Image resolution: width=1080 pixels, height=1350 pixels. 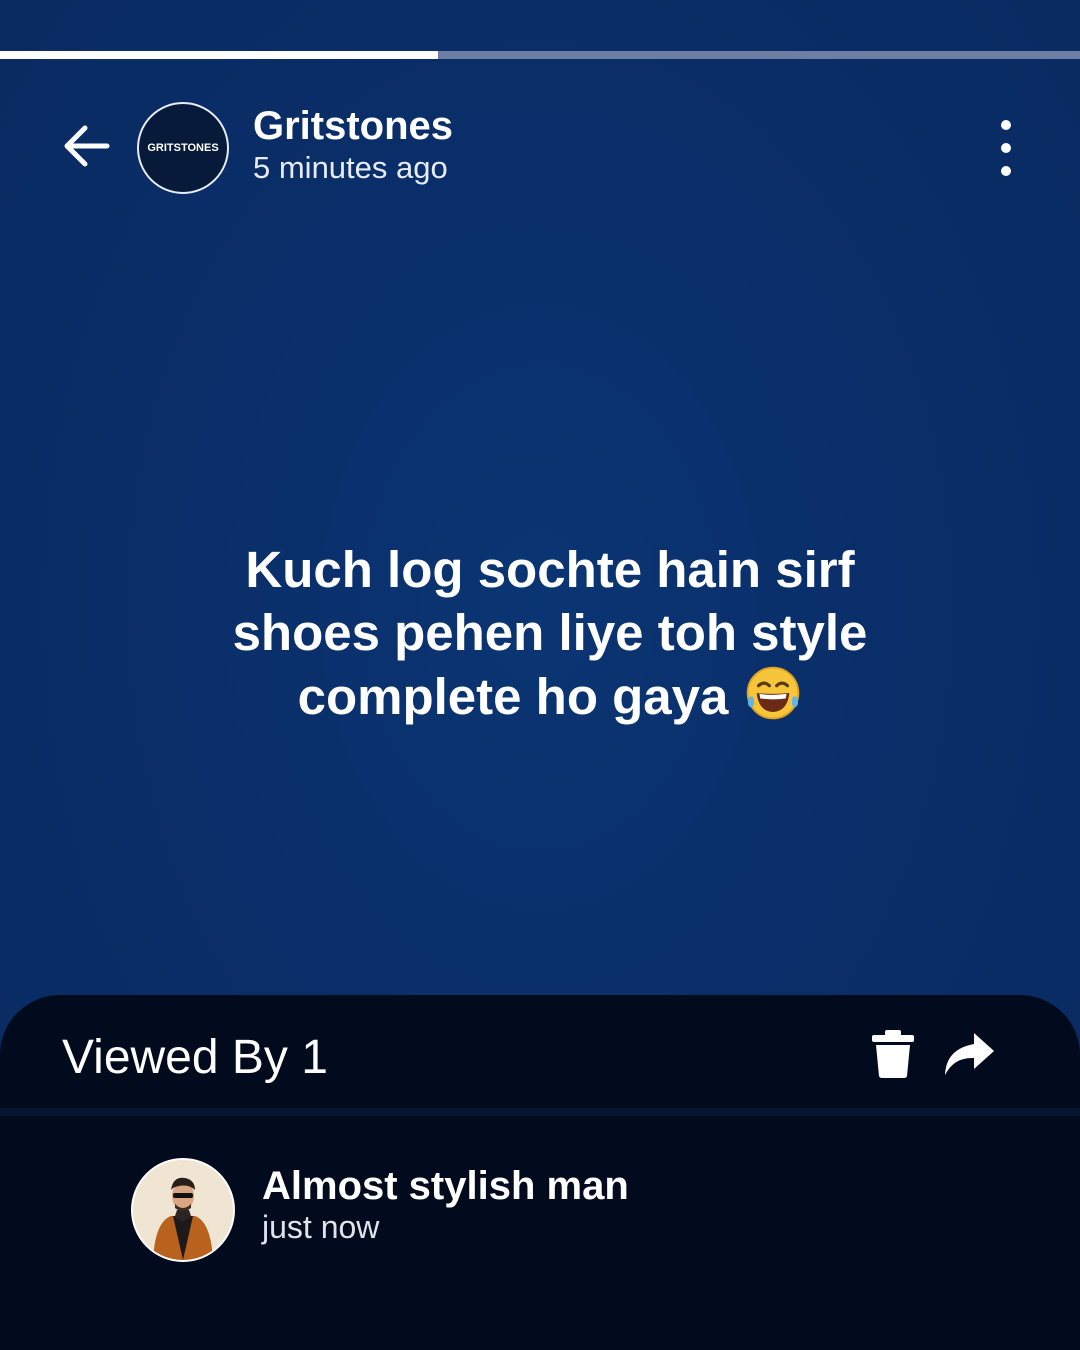 I want to click on viewer-list-item: Almost stylish man just now, so click(x=540, y=1210).